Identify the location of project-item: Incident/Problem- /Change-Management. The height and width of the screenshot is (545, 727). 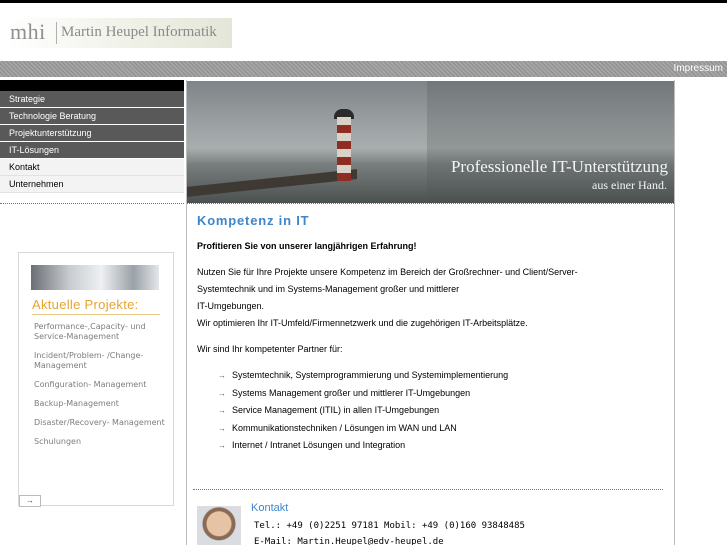
(101, 361).